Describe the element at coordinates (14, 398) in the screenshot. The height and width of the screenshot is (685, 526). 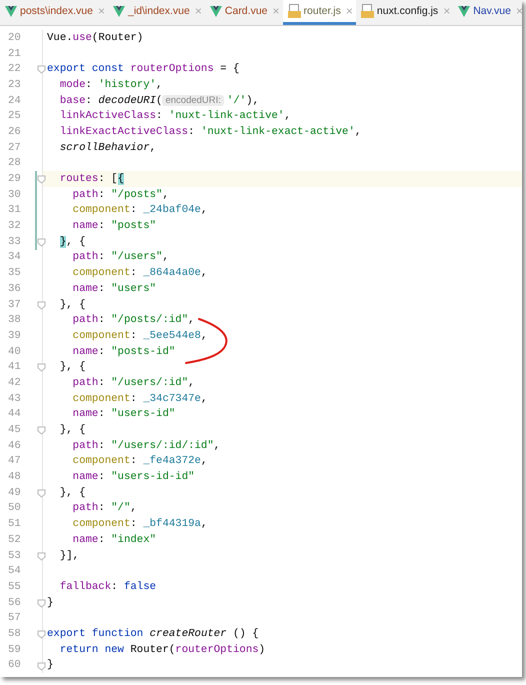
I see `line-number: 43` at that location.